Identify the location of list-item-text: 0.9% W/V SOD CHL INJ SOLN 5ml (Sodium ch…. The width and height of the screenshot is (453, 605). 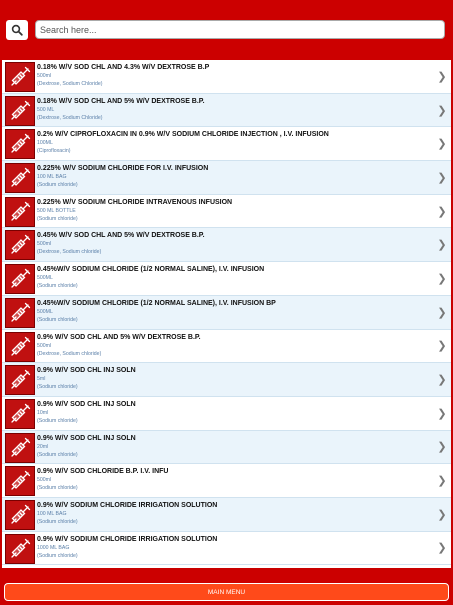
(236, 379).